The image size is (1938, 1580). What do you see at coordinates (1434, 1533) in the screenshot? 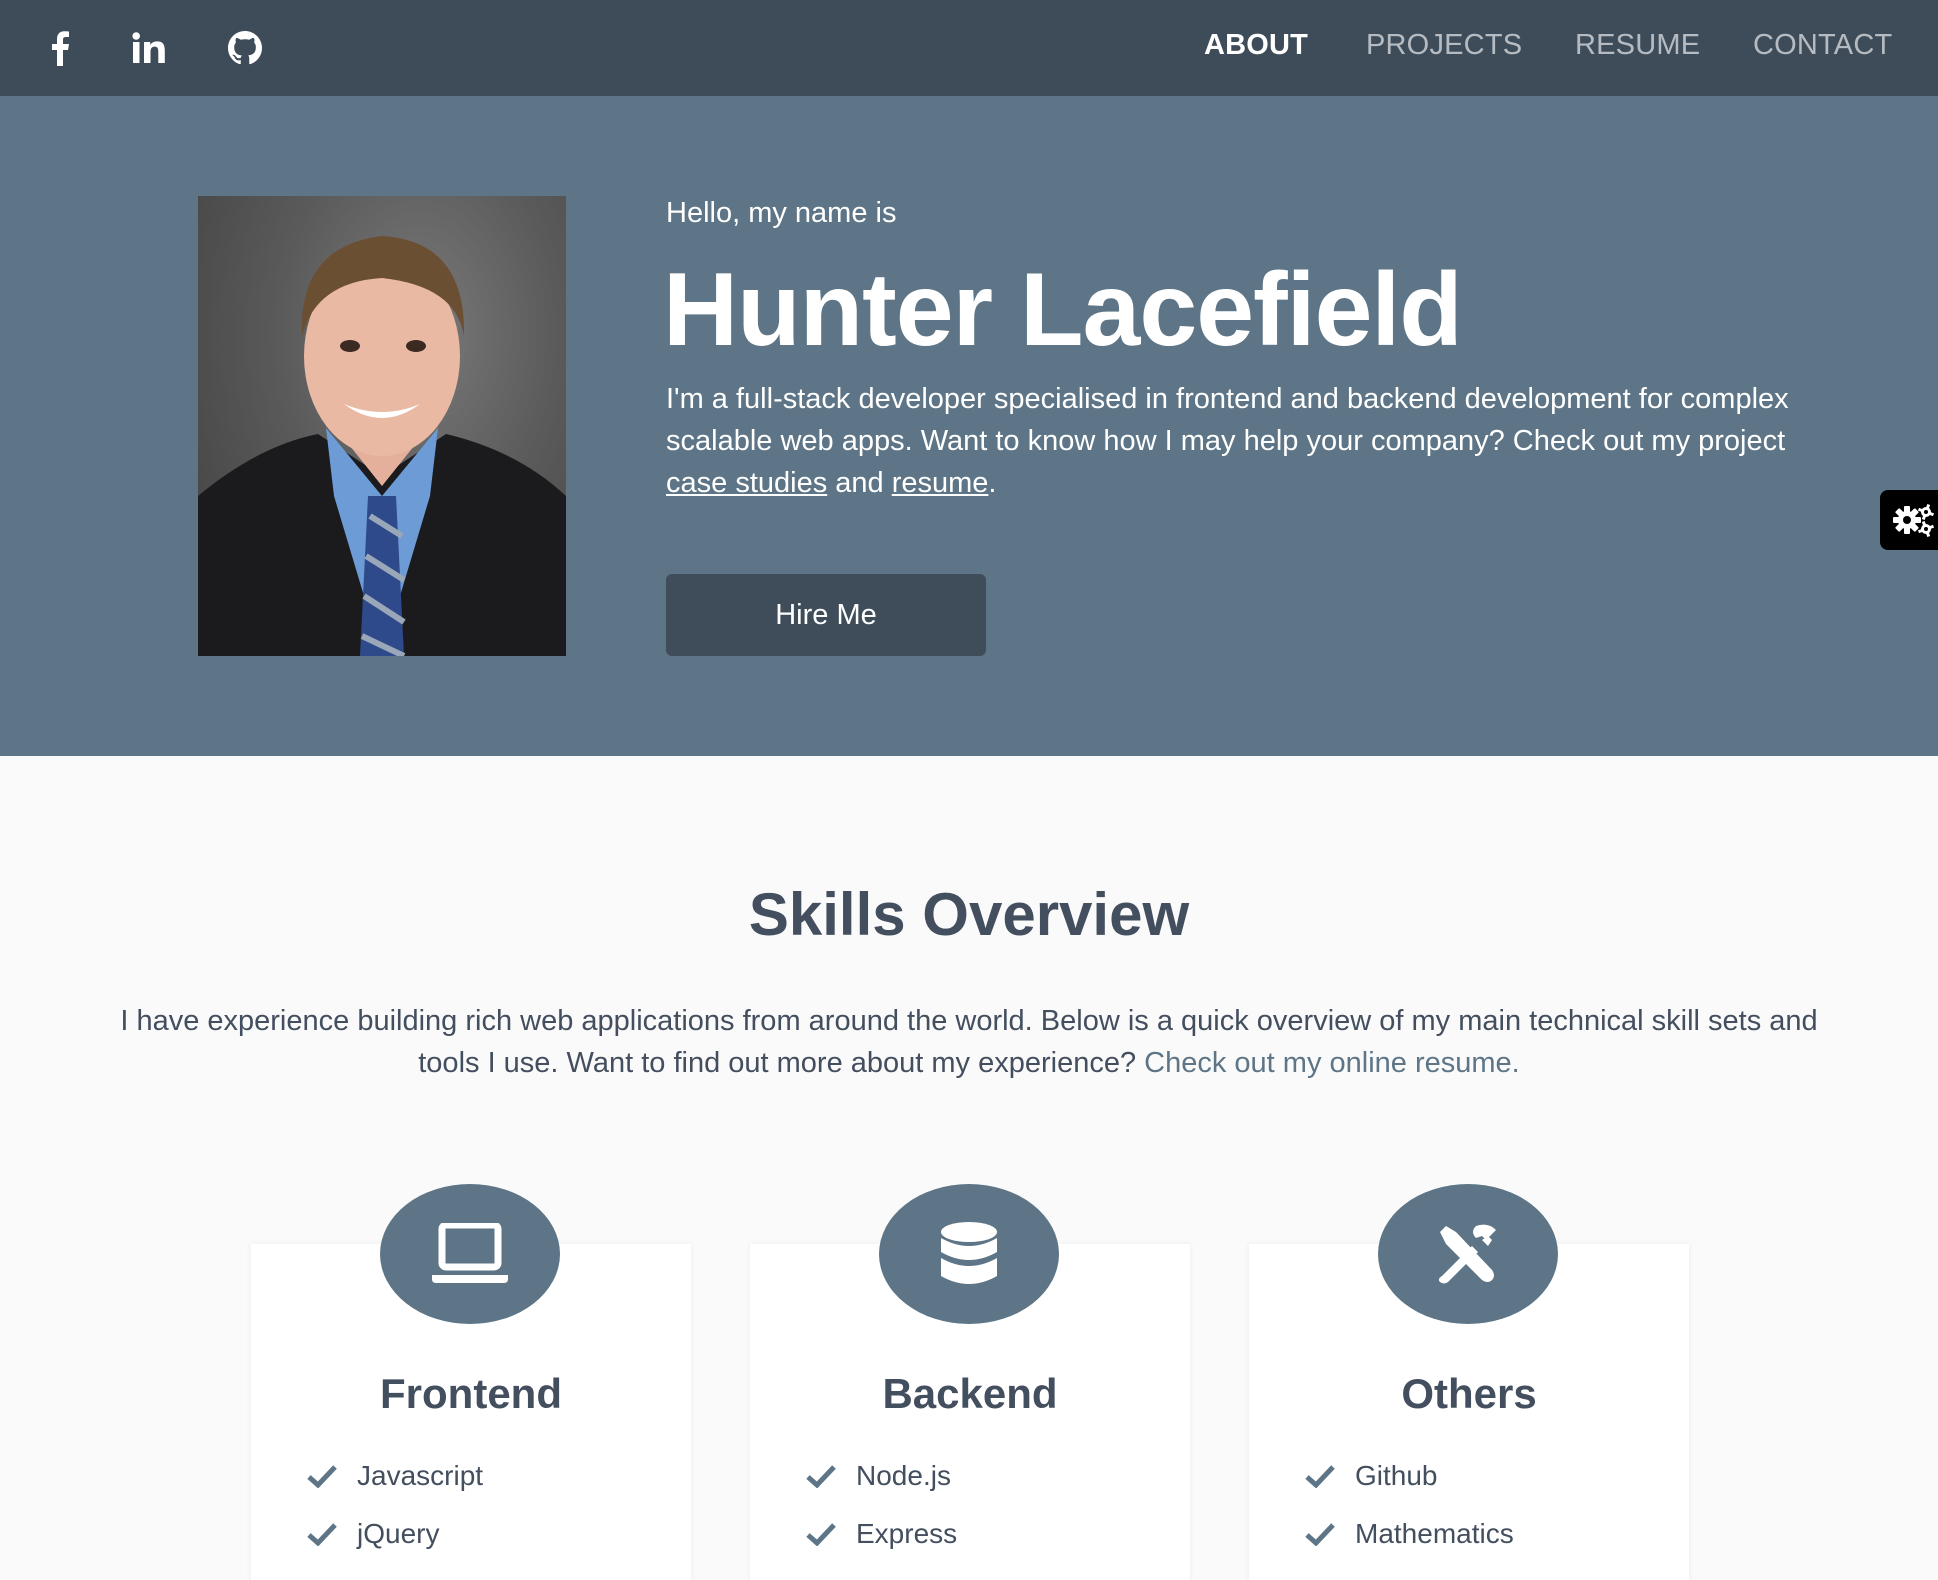
I see `skill-item-label: Mathematics` at bounding box center [1434, 1533].